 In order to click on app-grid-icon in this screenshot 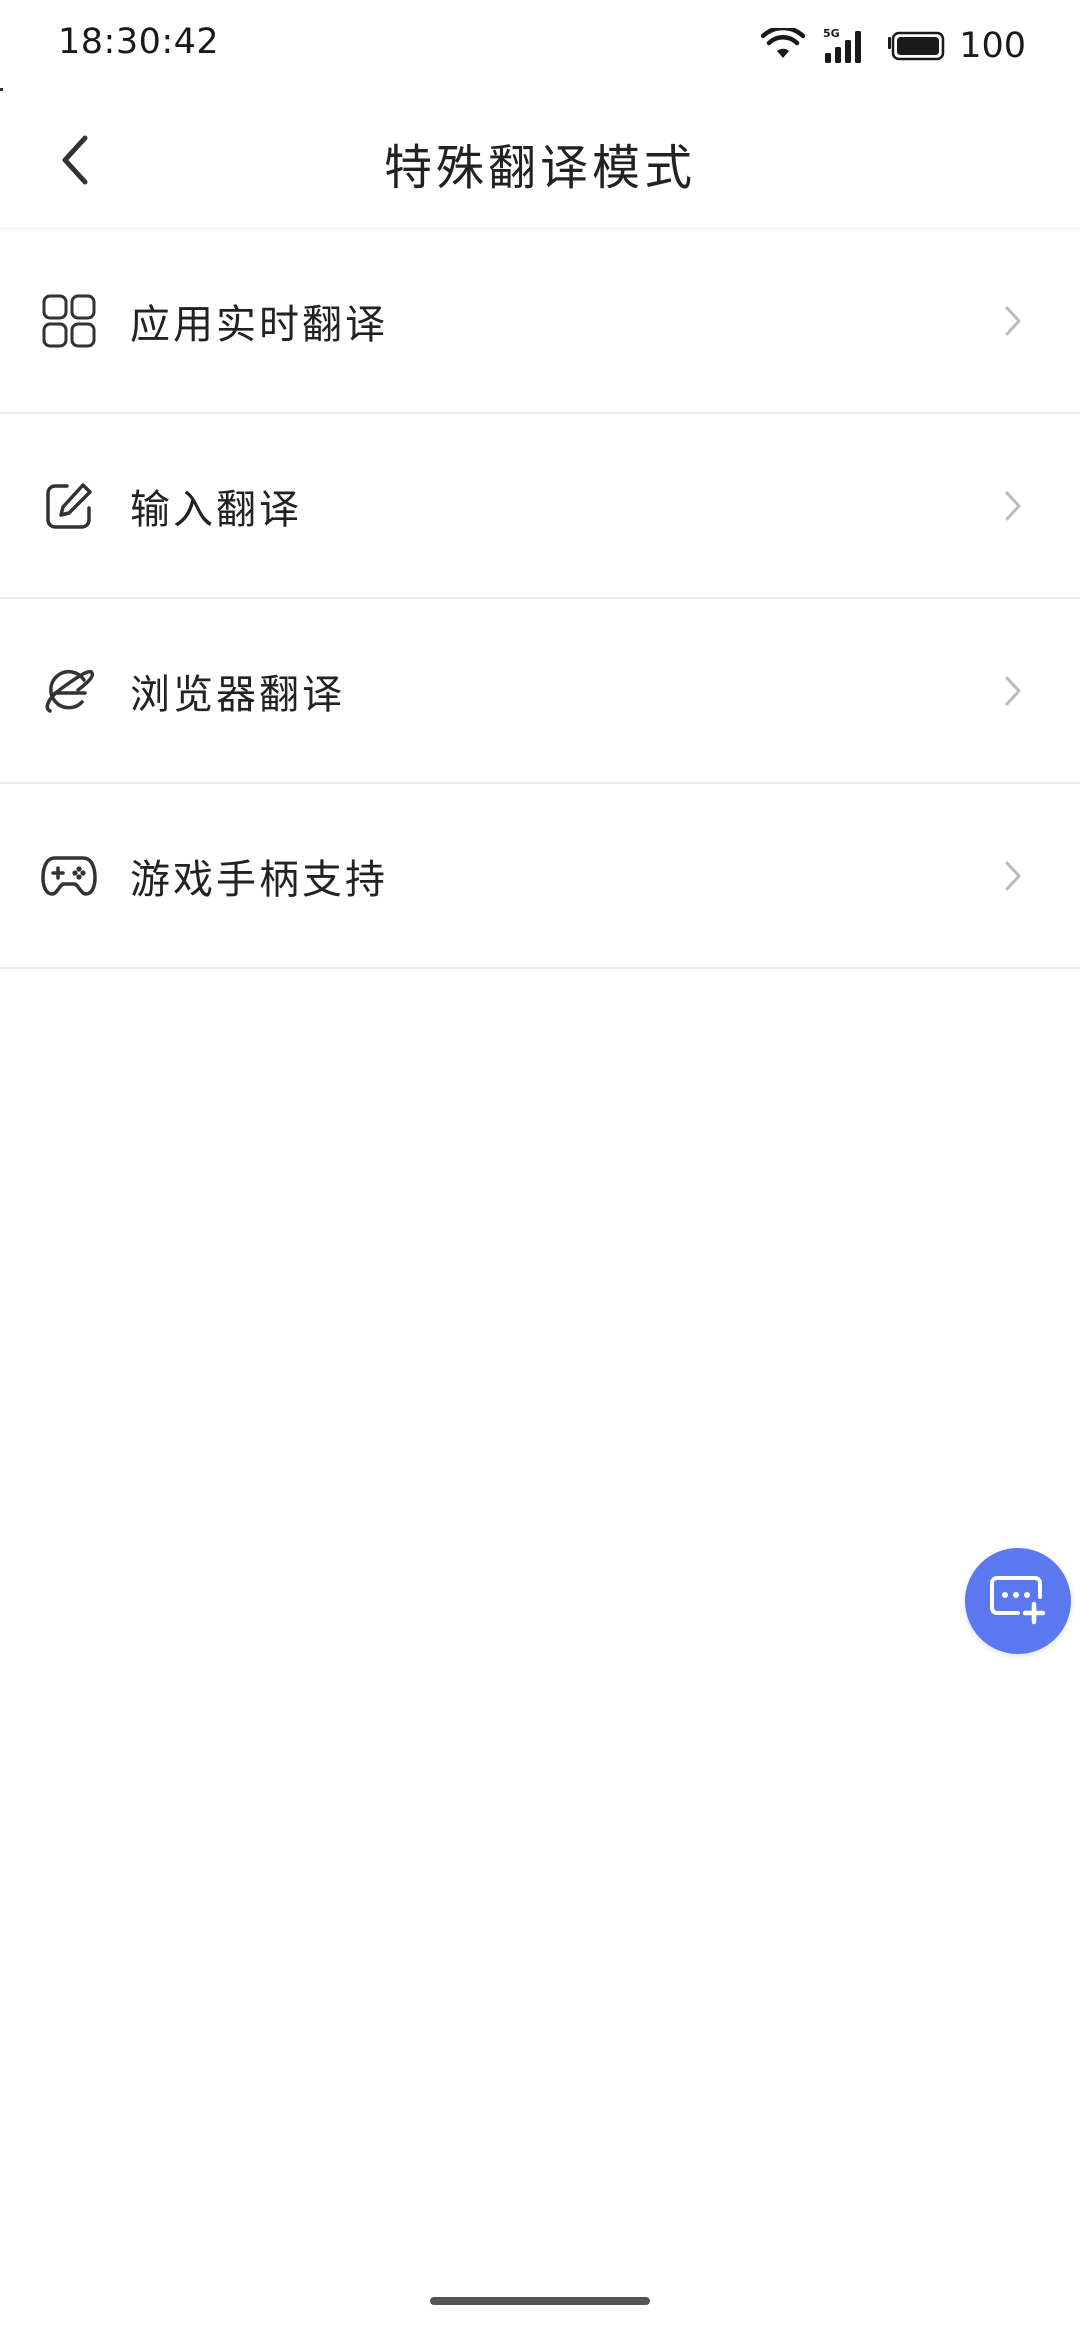, I will do `click(69, 321)`.